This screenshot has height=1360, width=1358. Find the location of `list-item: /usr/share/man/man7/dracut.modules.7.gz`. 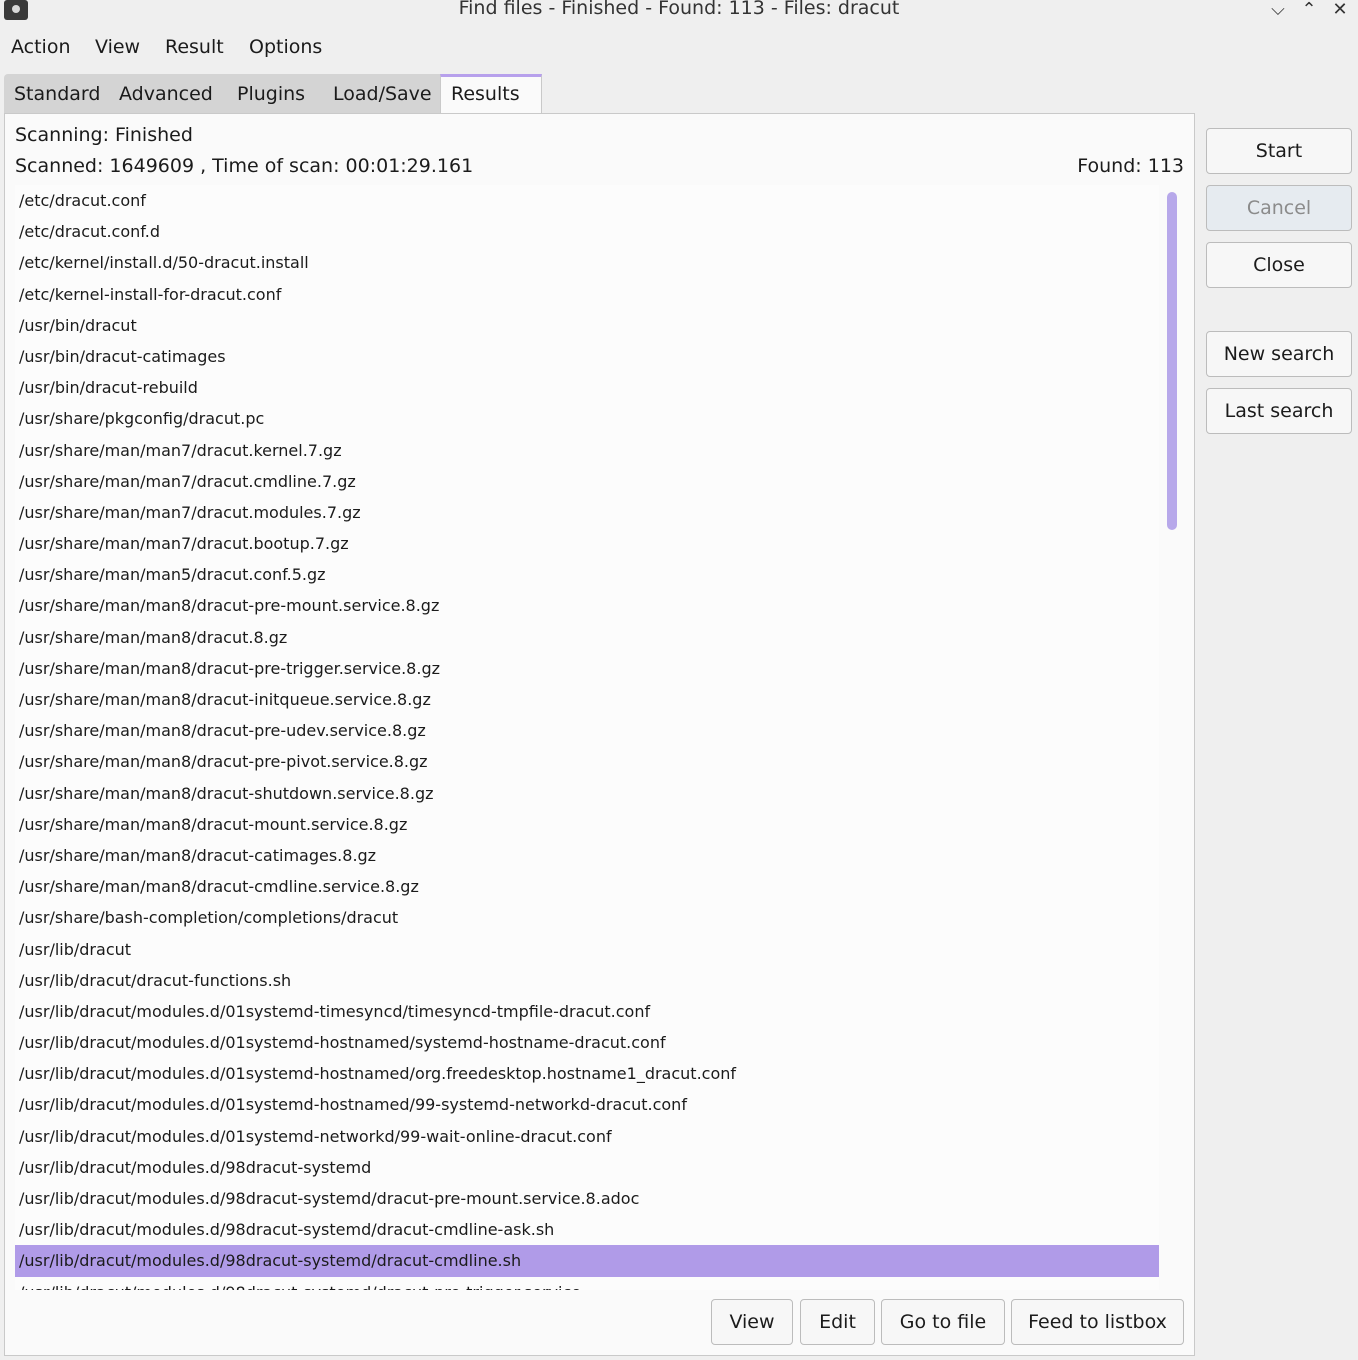

list-item: /usr/share/man/man7/dracut.modules.7.gz is located at coordinates (587, 512).